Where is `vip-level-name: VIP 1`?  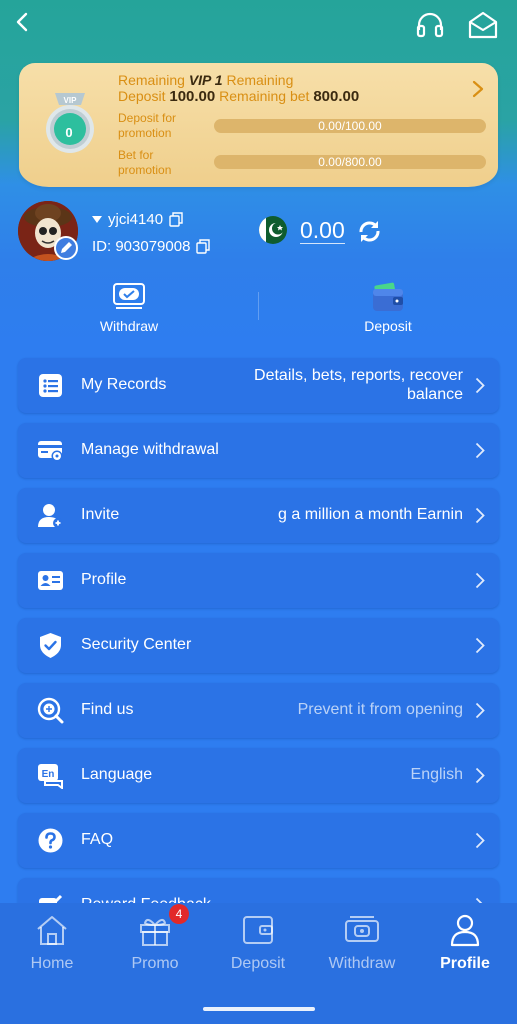 vip-level-name: VIP 1 is located at coordinates (205, 80).